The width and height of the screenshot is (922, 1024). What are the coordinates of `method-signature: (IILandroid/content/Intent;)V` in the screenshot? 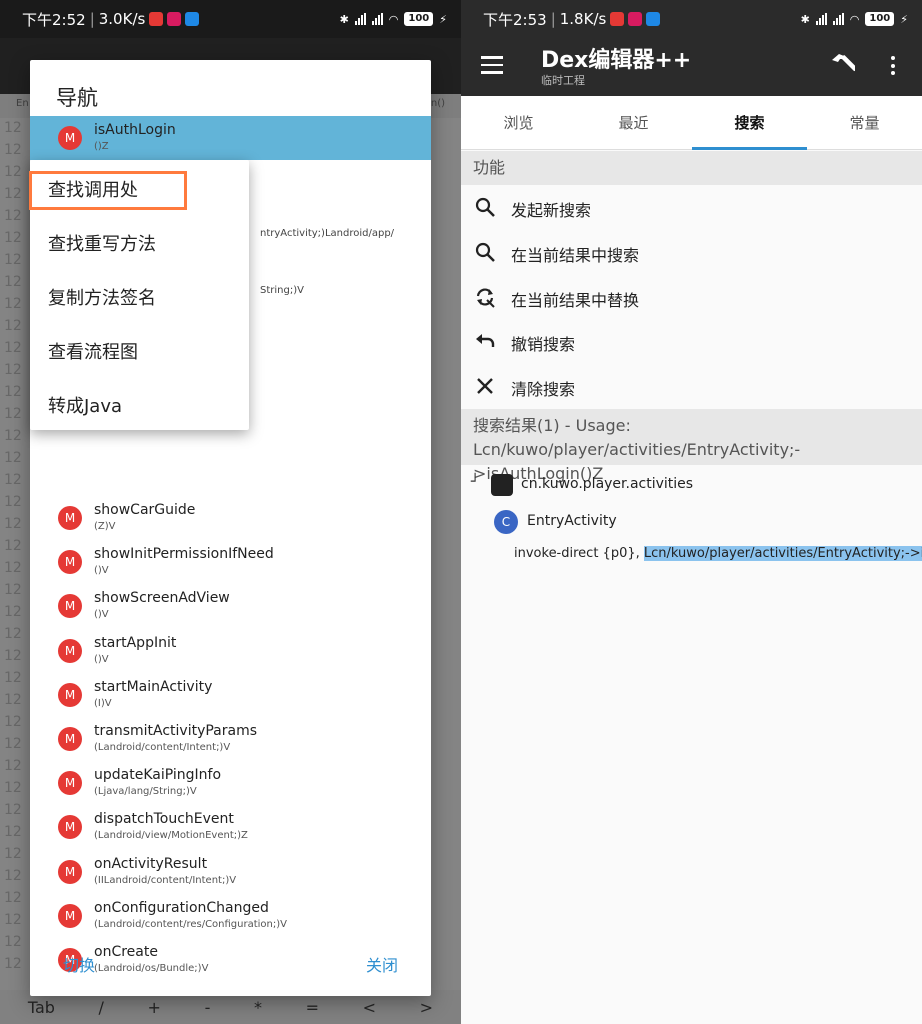 It's located at (165, 880).